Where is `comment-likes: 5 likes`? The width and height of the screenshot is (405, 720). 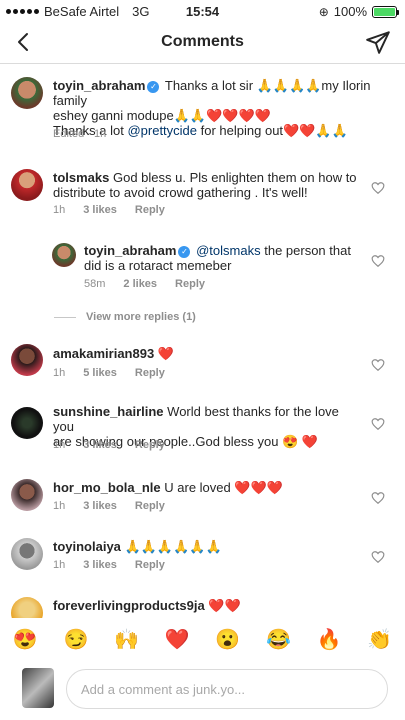 comment-likes: 5 likes is located at coordinates (100, 373).